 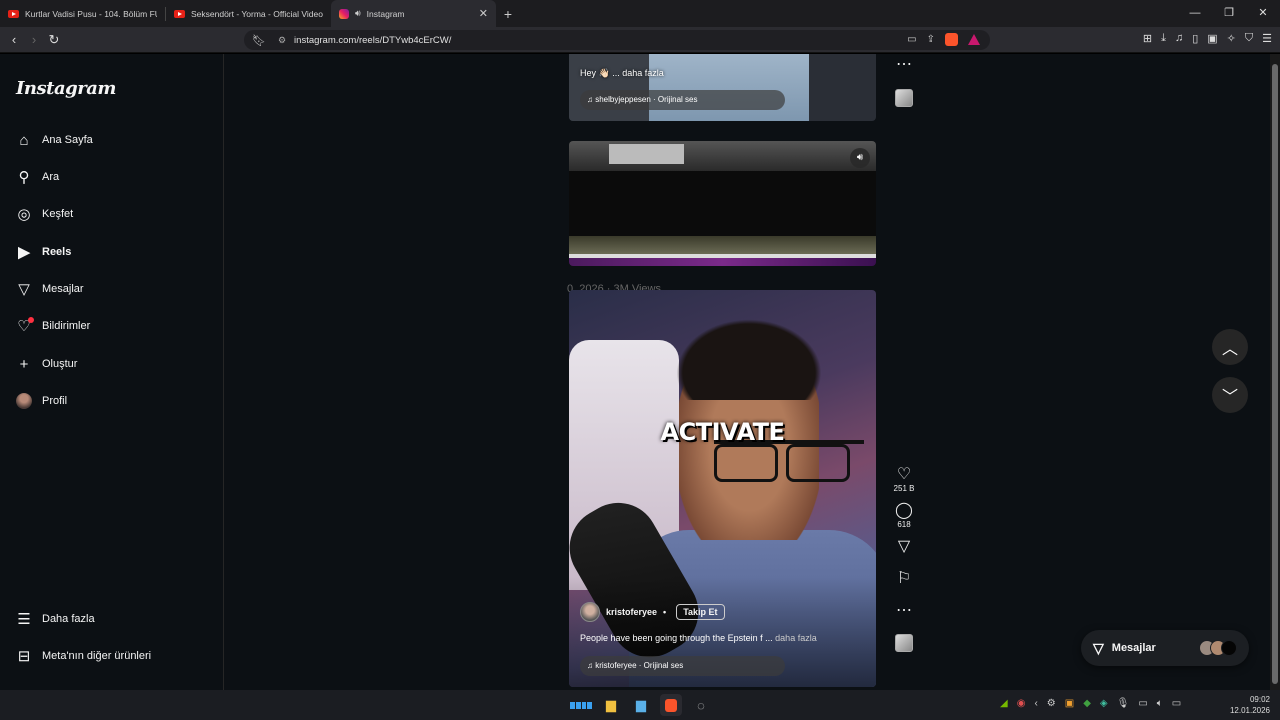 What do you see at coordinates (41, 401) in the screenshot?
I see `sidebar-item-profile: Profil` at bounding box center [41, 401].